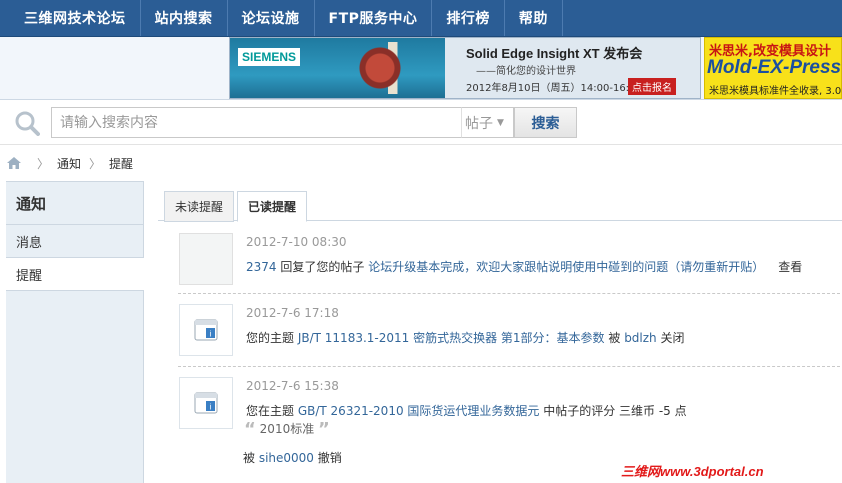 This screenshot has width=842, height=483. Describe the element at coordinates (292, 386) in the screenshot. I see `notice-time: 2012-7-6 15:38` at that location.